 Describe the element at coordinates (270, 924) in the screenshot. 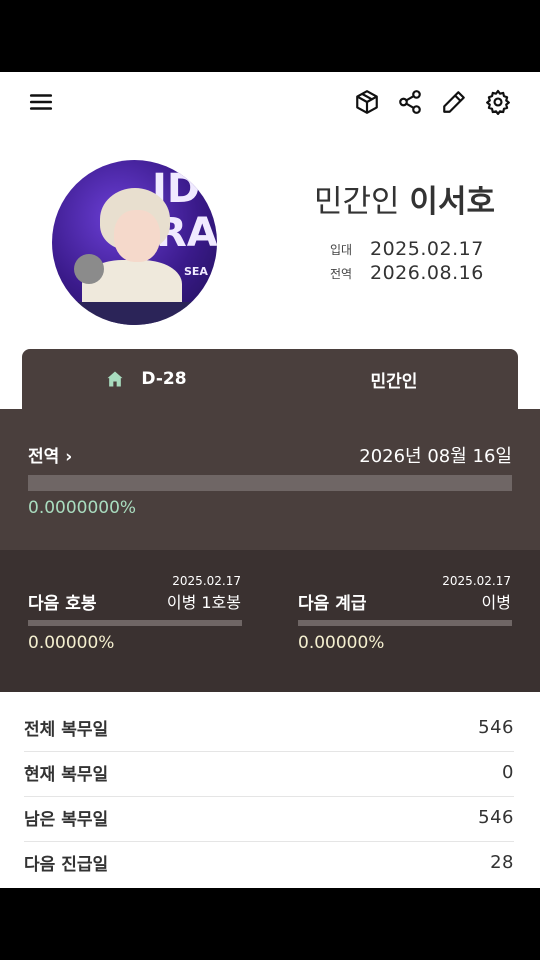

I see `navigation-bar-area` at that location.